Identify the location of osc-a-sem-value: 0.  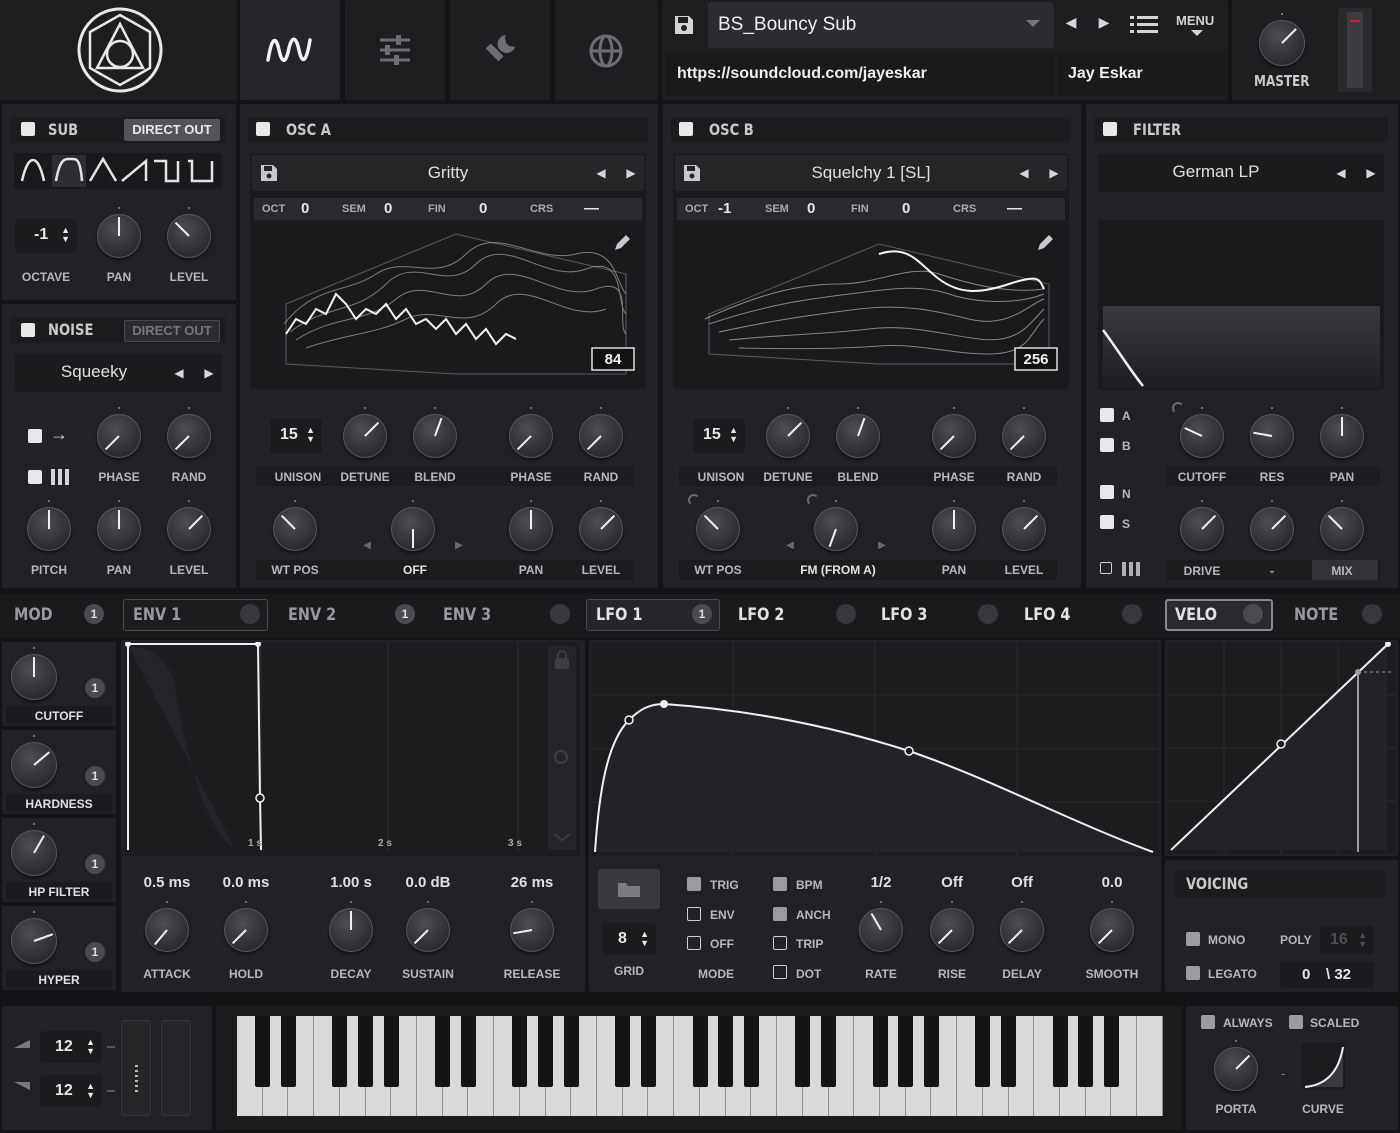
(388, 208).